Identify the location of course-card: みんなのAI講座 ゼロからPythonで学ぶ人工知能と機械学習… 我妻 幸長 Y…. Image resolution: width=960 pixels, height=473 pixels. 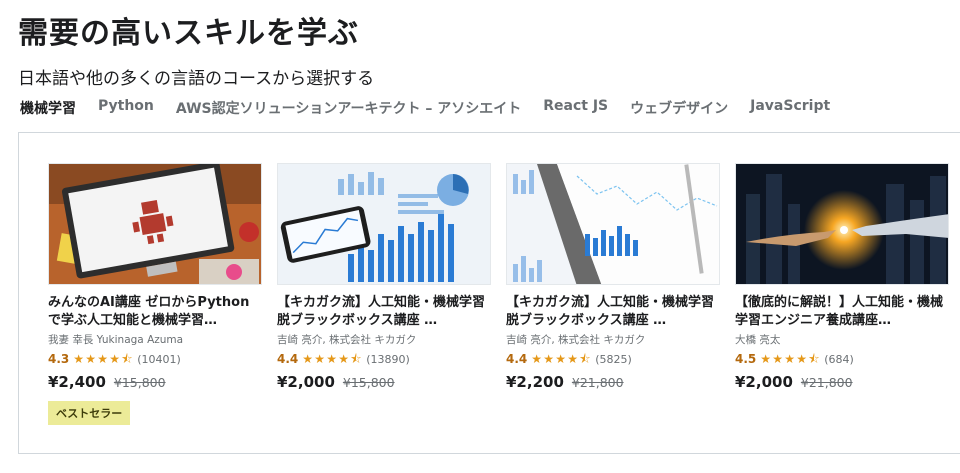
(155, 294).